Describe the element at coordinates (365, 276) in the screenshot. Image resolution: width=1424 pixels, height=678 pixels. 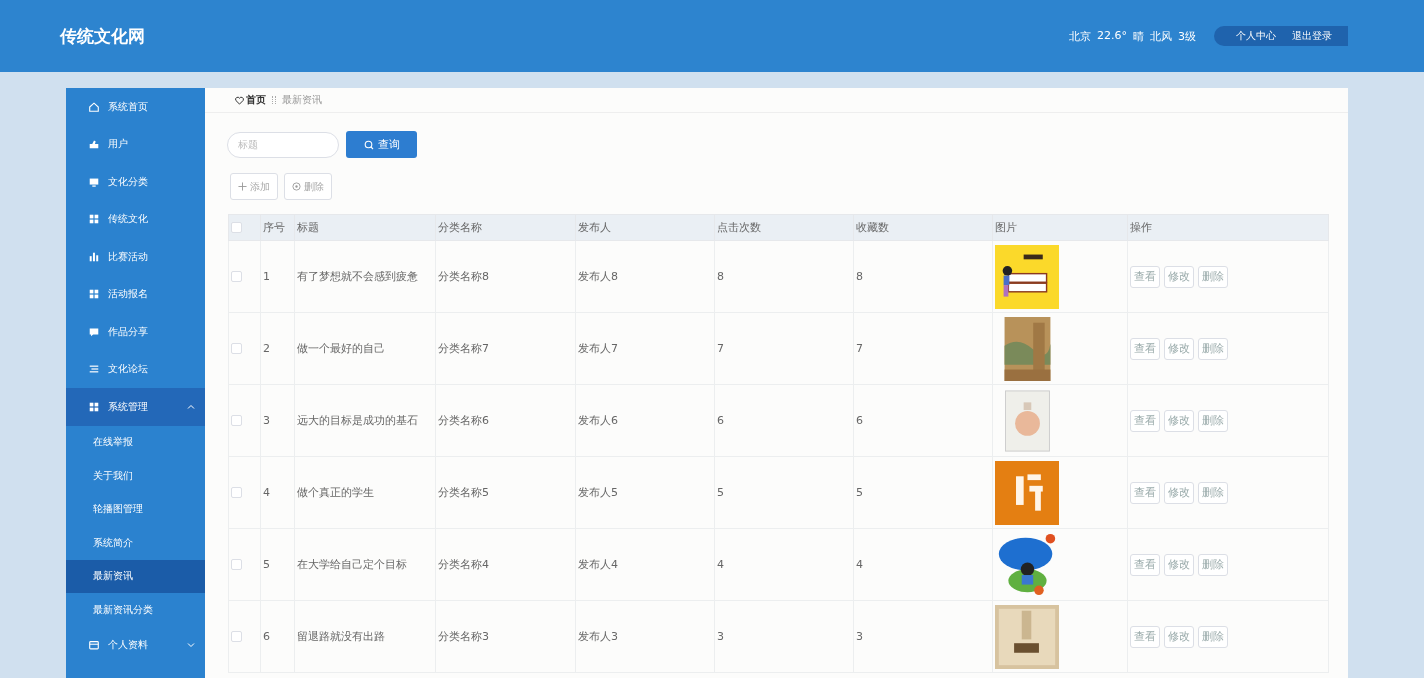
I see `table-cell: 有了梦想就不会感到疲惫` at that location.